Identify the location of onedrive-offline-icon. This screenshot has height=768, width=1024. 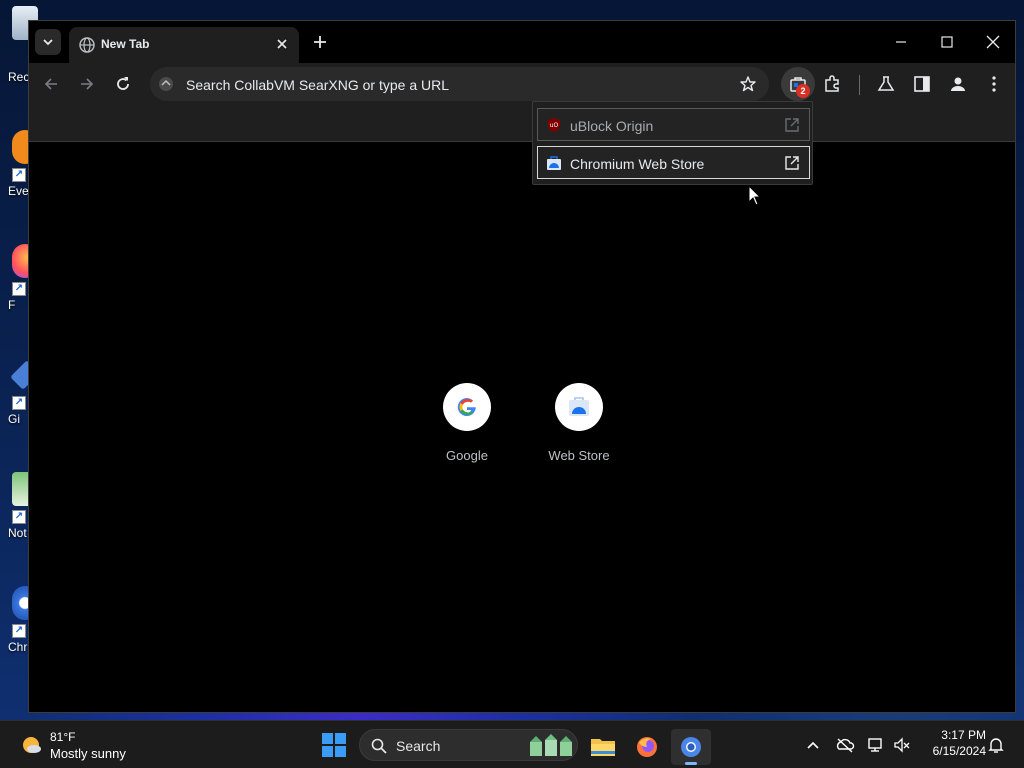
(845, 745).